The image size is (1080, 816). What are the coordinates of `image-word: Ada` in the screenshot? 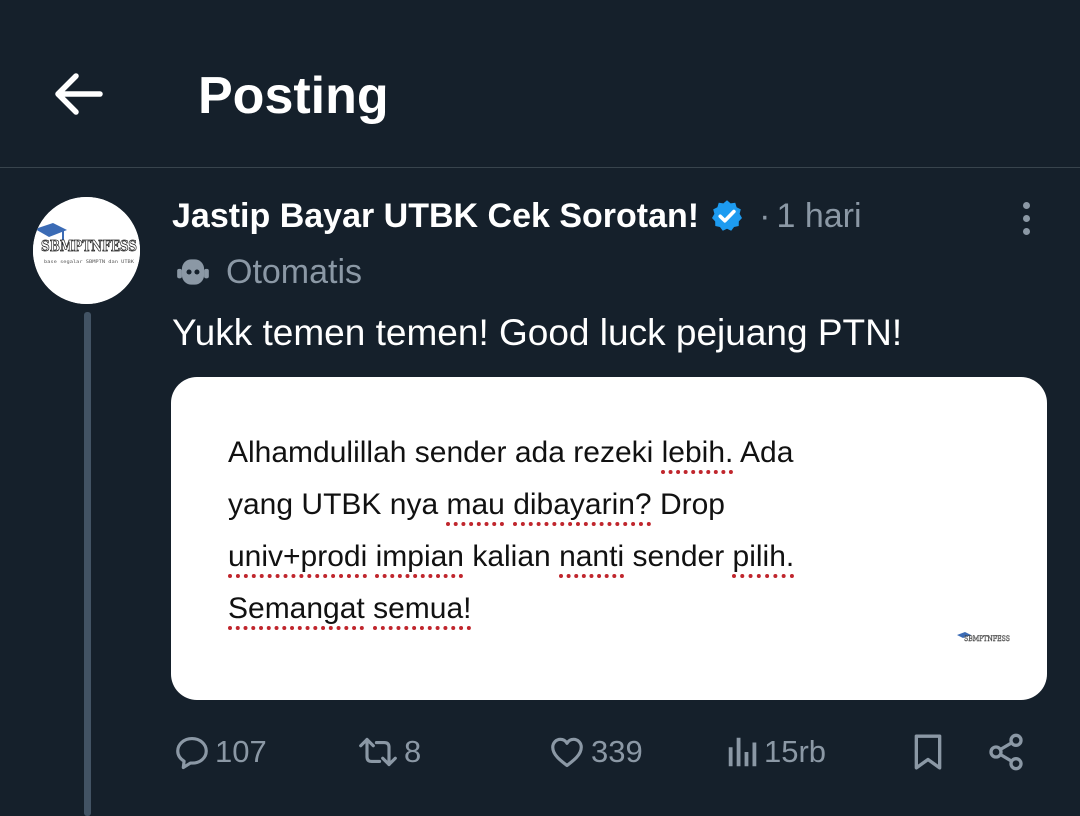 It's located at (767, 452).